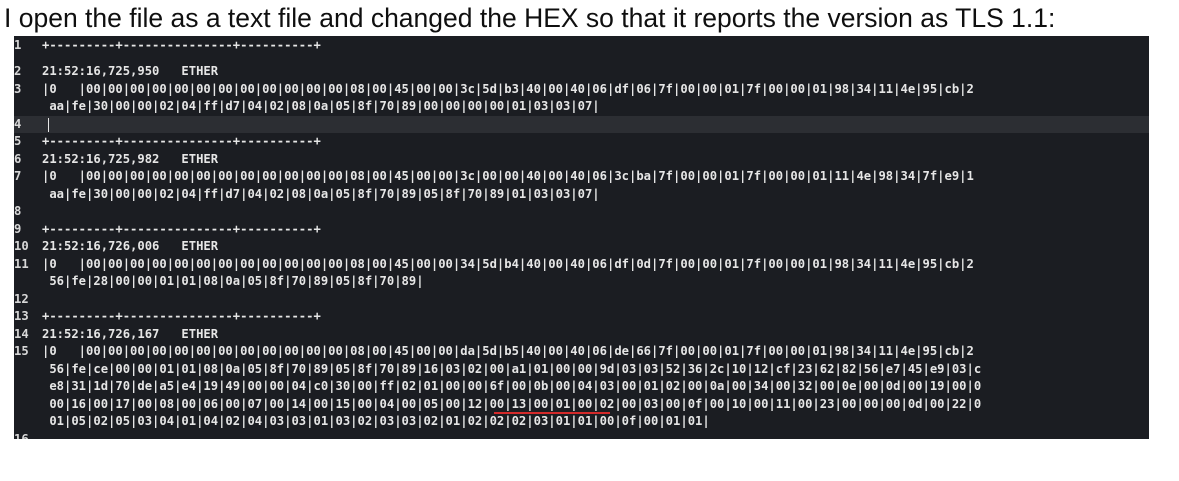  I want to click on line-text: 21:52:16,726,006 ETHER, so click(130, 247).